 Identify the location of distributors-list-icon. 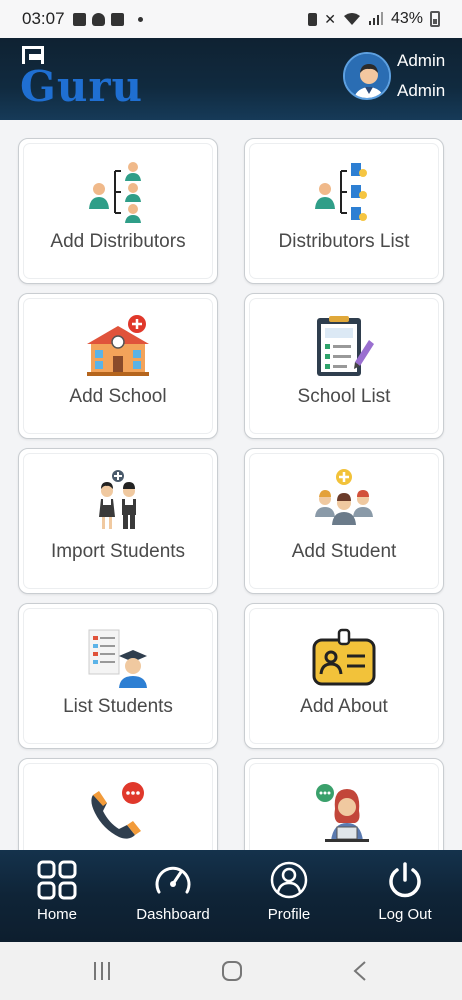
(341, 192).